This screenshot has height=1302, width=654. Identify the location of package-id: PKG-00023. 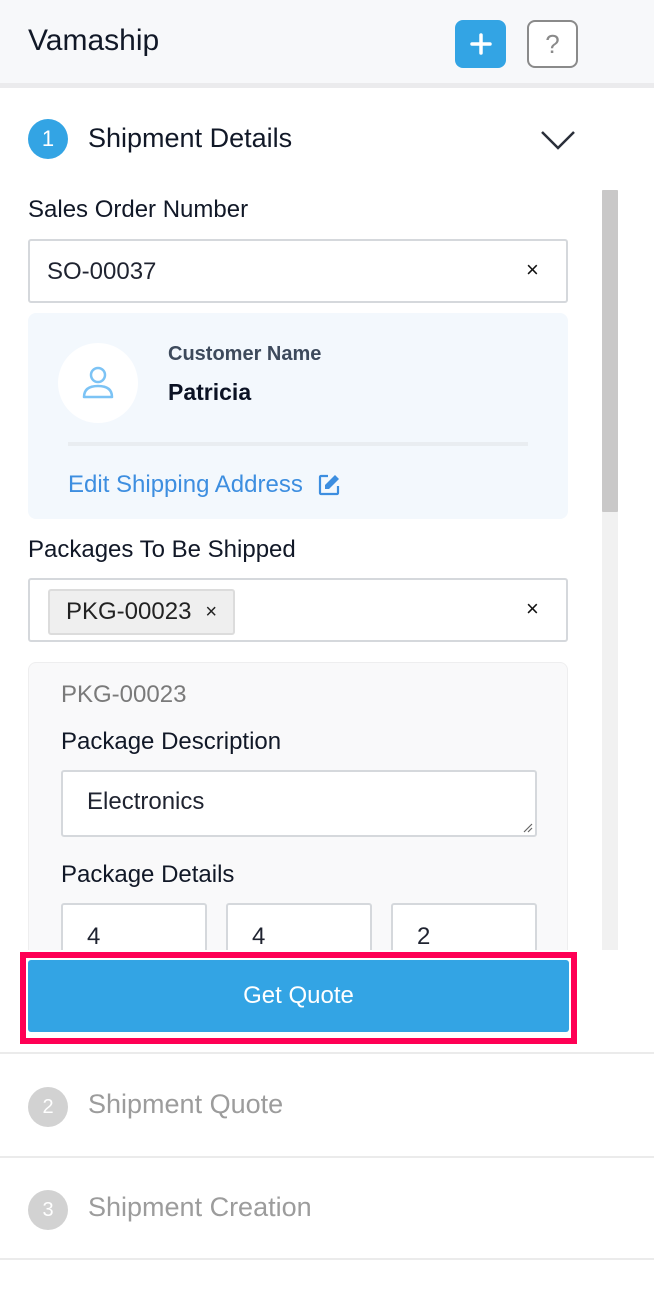
(124, 694).